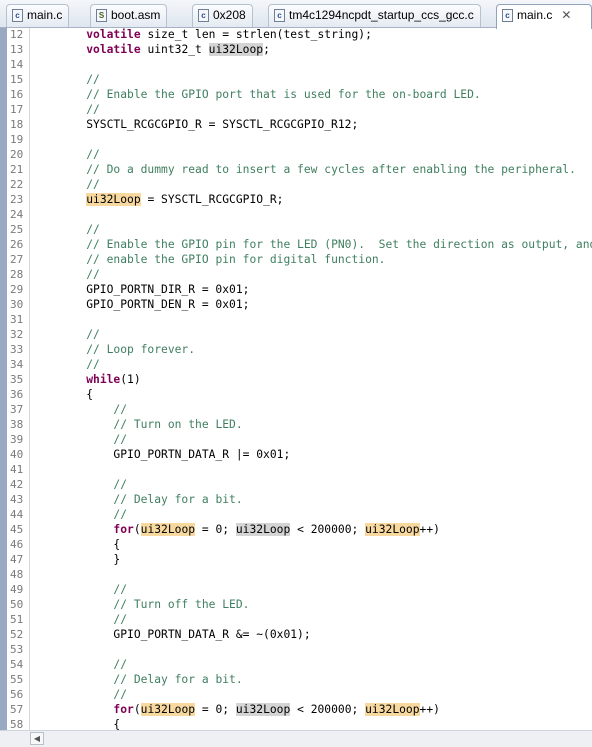  I want to click on code-token: GPIO_PORTN_DEN_R = 0x01;, so click(154, 304).